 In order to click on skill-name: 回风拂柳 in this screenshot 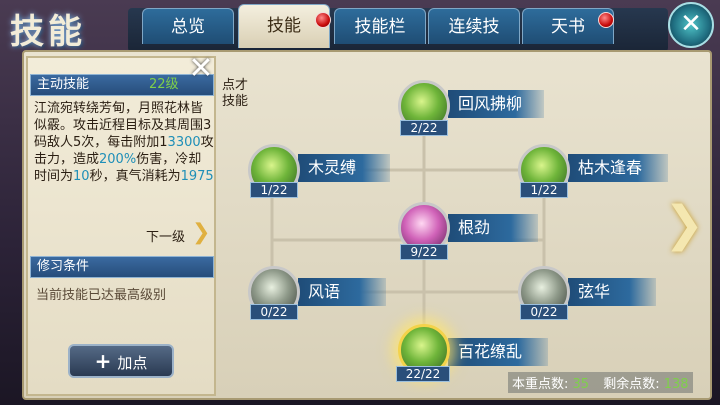, I will do `click(496, 104)`.